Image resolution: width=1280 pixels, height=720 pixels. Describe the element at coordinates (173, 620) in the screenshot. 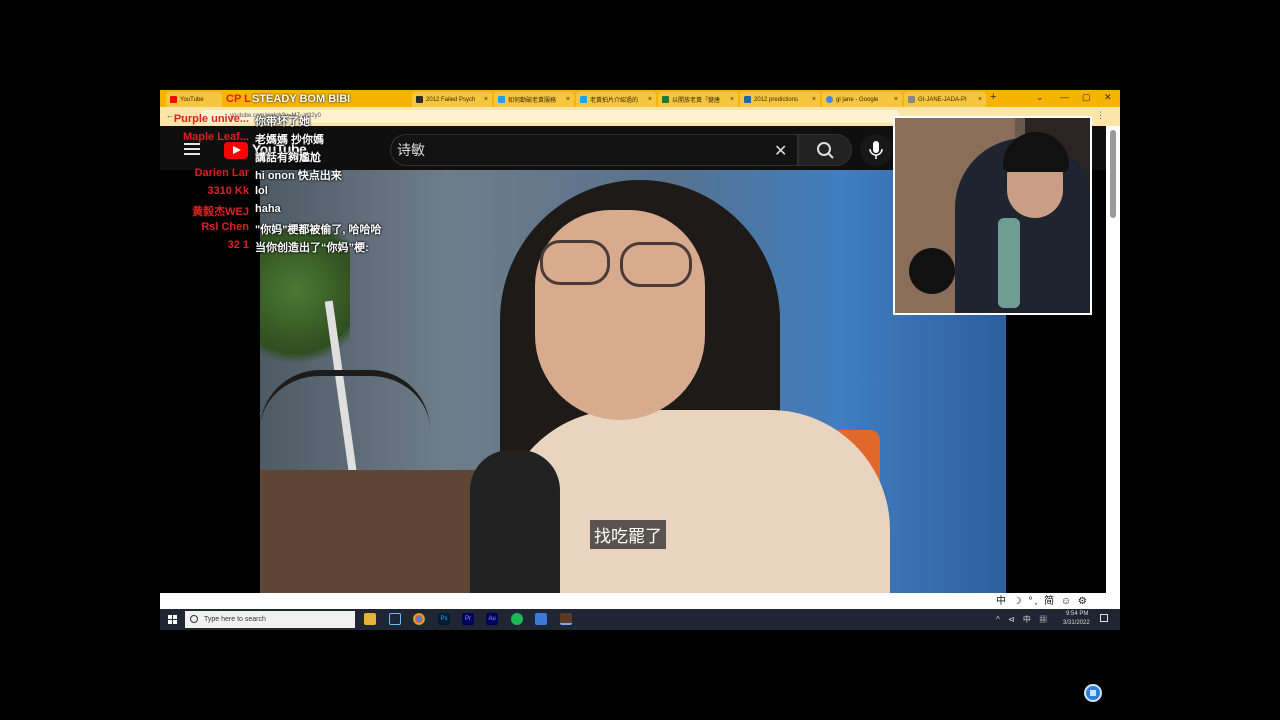

I see `windows-start-icon` at that location.